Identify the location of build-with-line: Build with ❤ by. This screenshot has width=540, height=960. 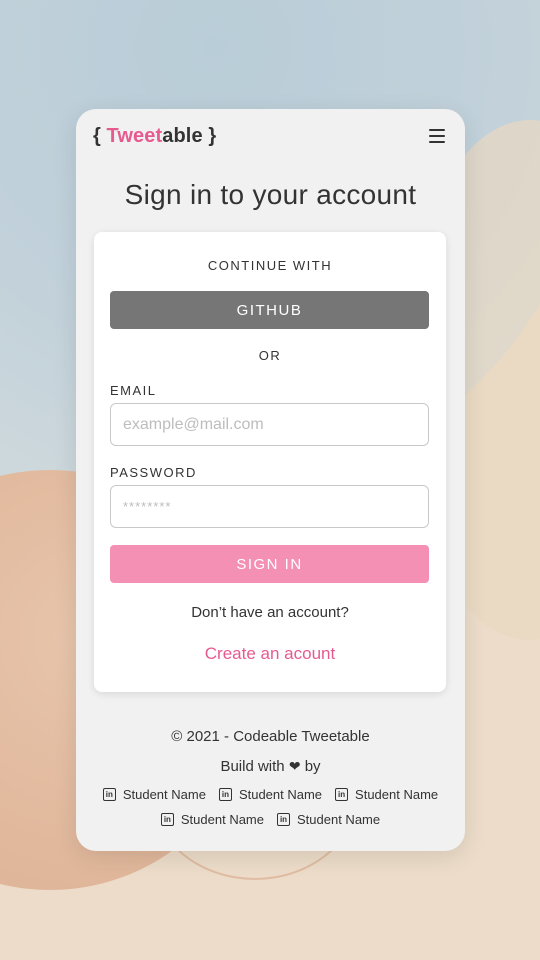
(270, 766).